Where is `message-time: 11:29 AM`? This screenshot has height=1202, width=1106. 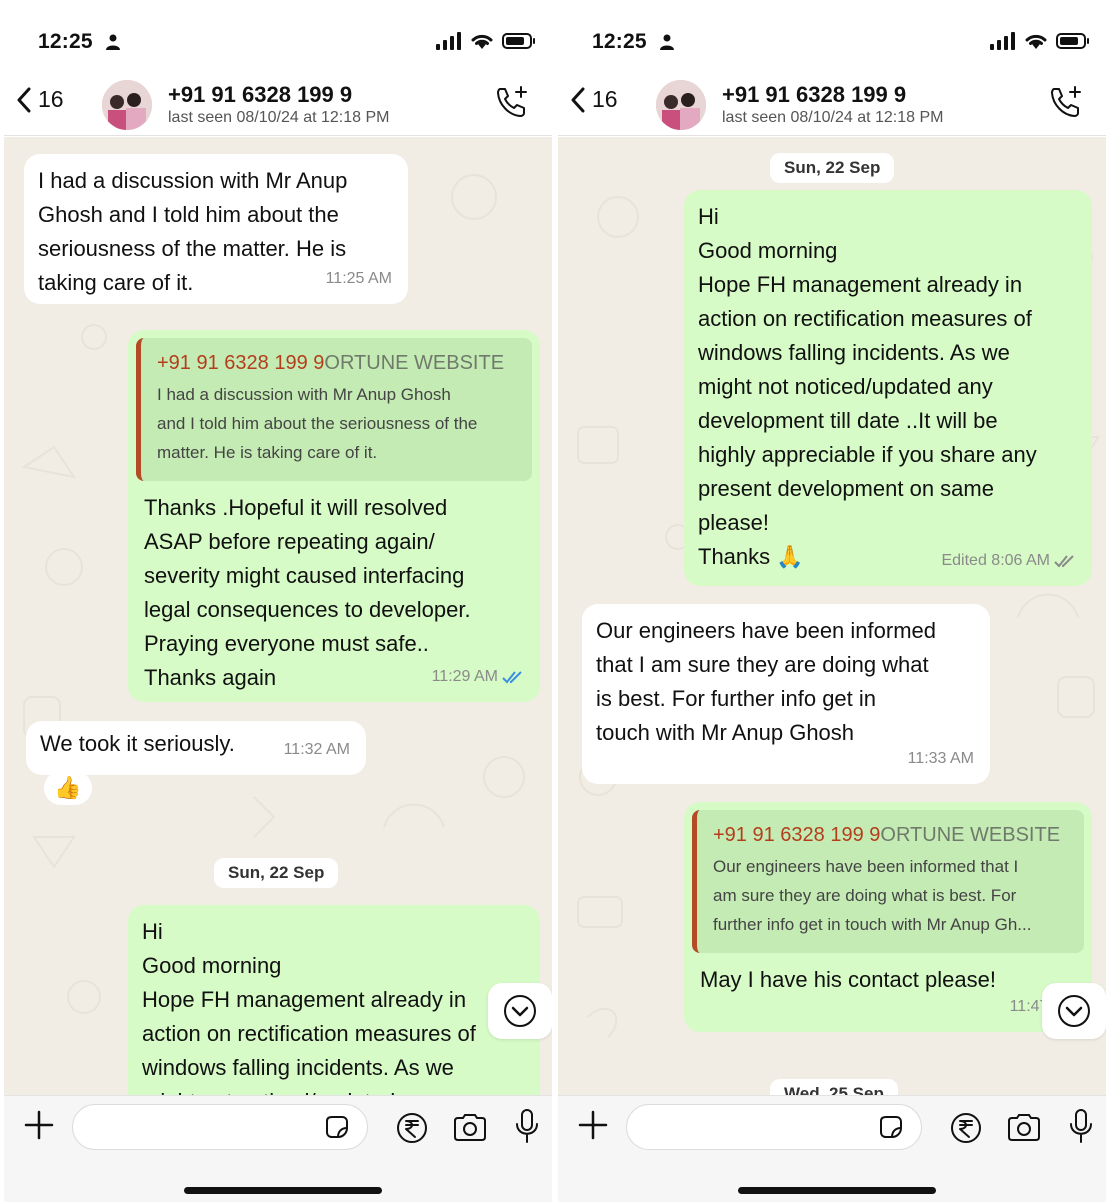
message-time: 11:29 AM is located at coordinates (478, 677).